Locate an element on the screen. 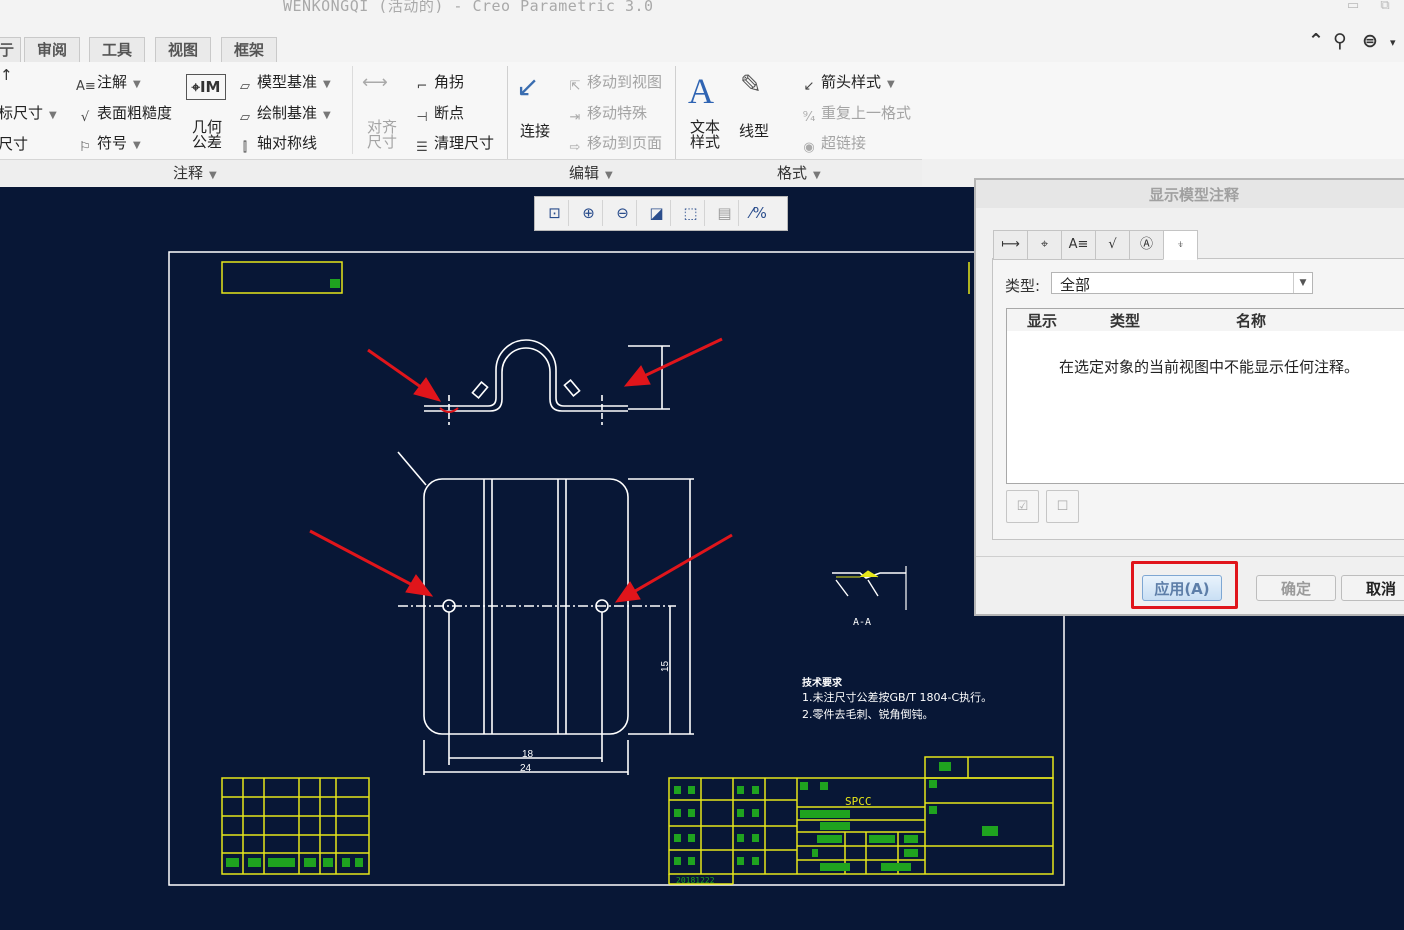  sketch-datum-icon: ▱ is located at coordinates (245, 117).